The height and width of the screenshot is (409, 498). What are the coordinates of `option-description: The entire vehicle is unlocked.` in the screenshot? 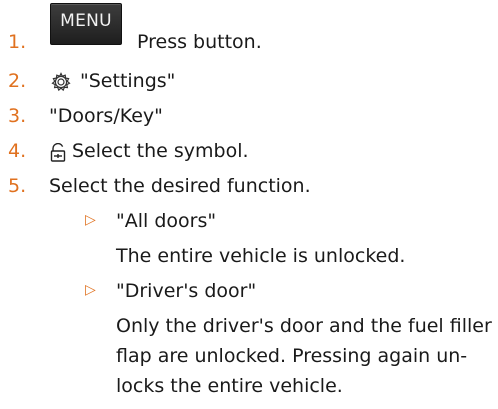 It's located at (261, 256).